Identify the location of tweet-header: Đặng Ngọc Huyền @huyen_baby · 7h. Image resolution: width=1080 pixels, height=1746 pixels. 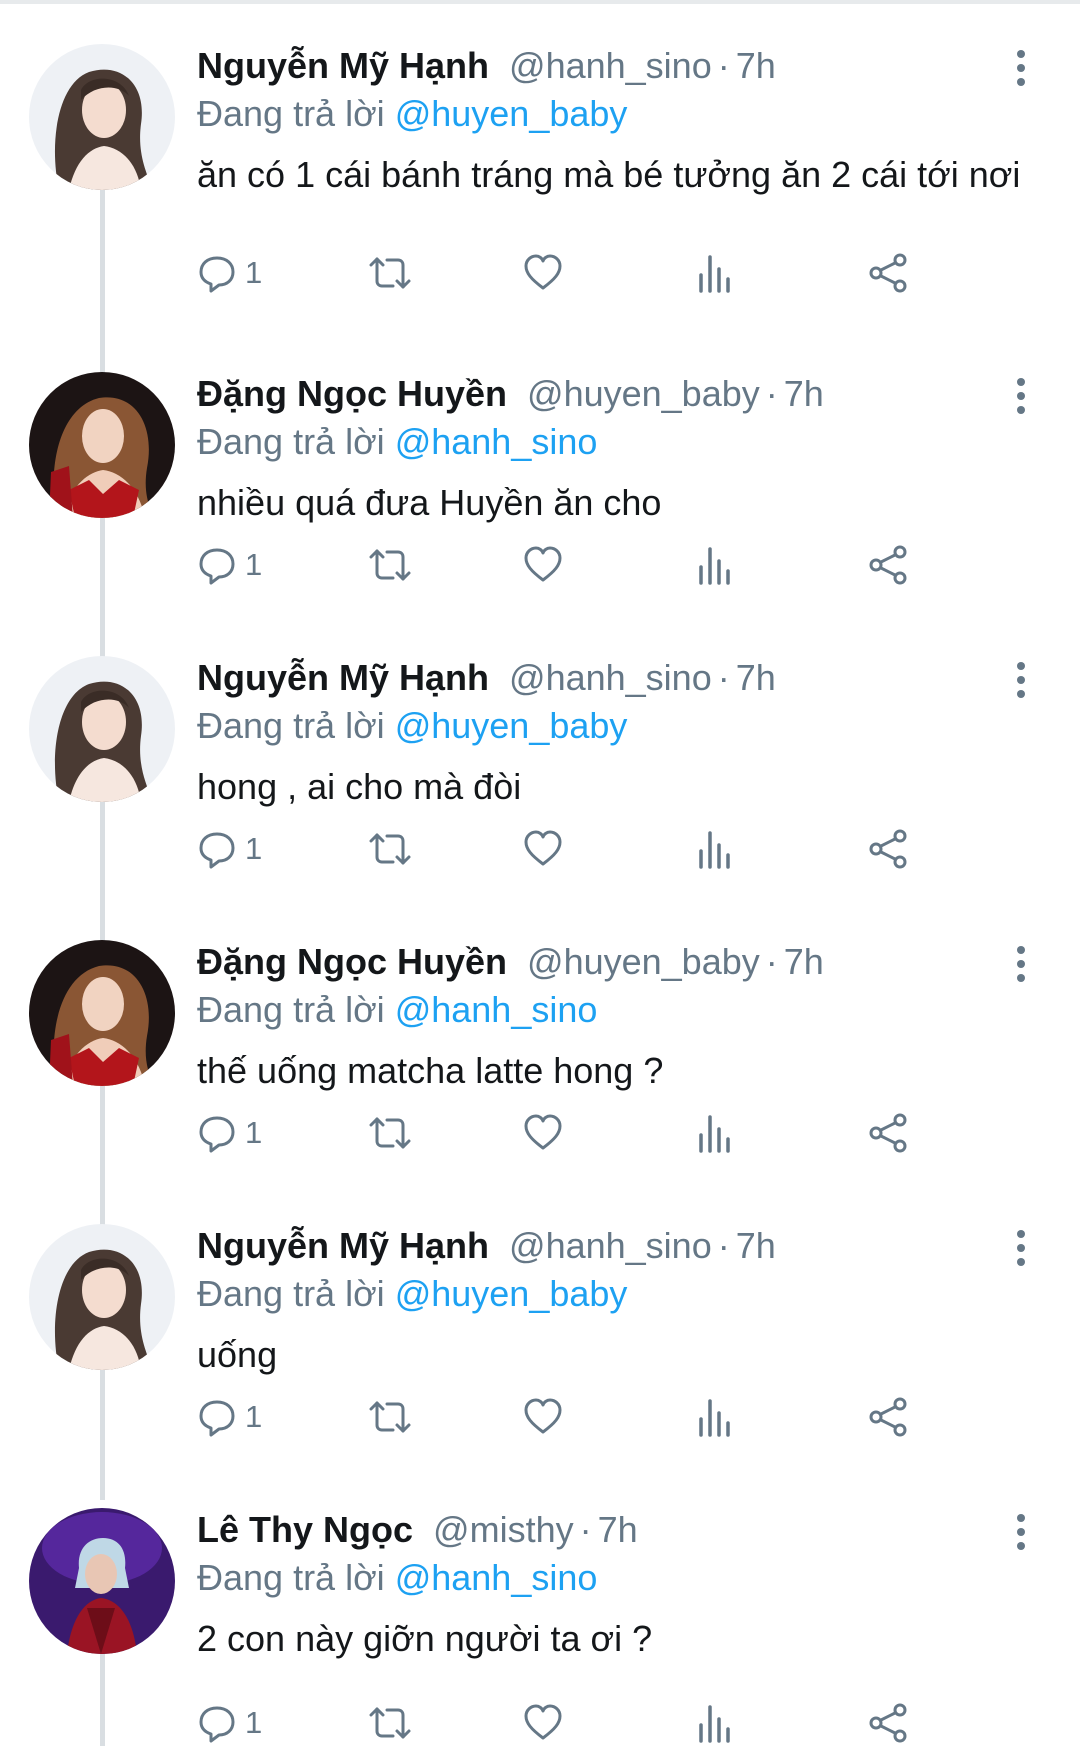
(510, 394).